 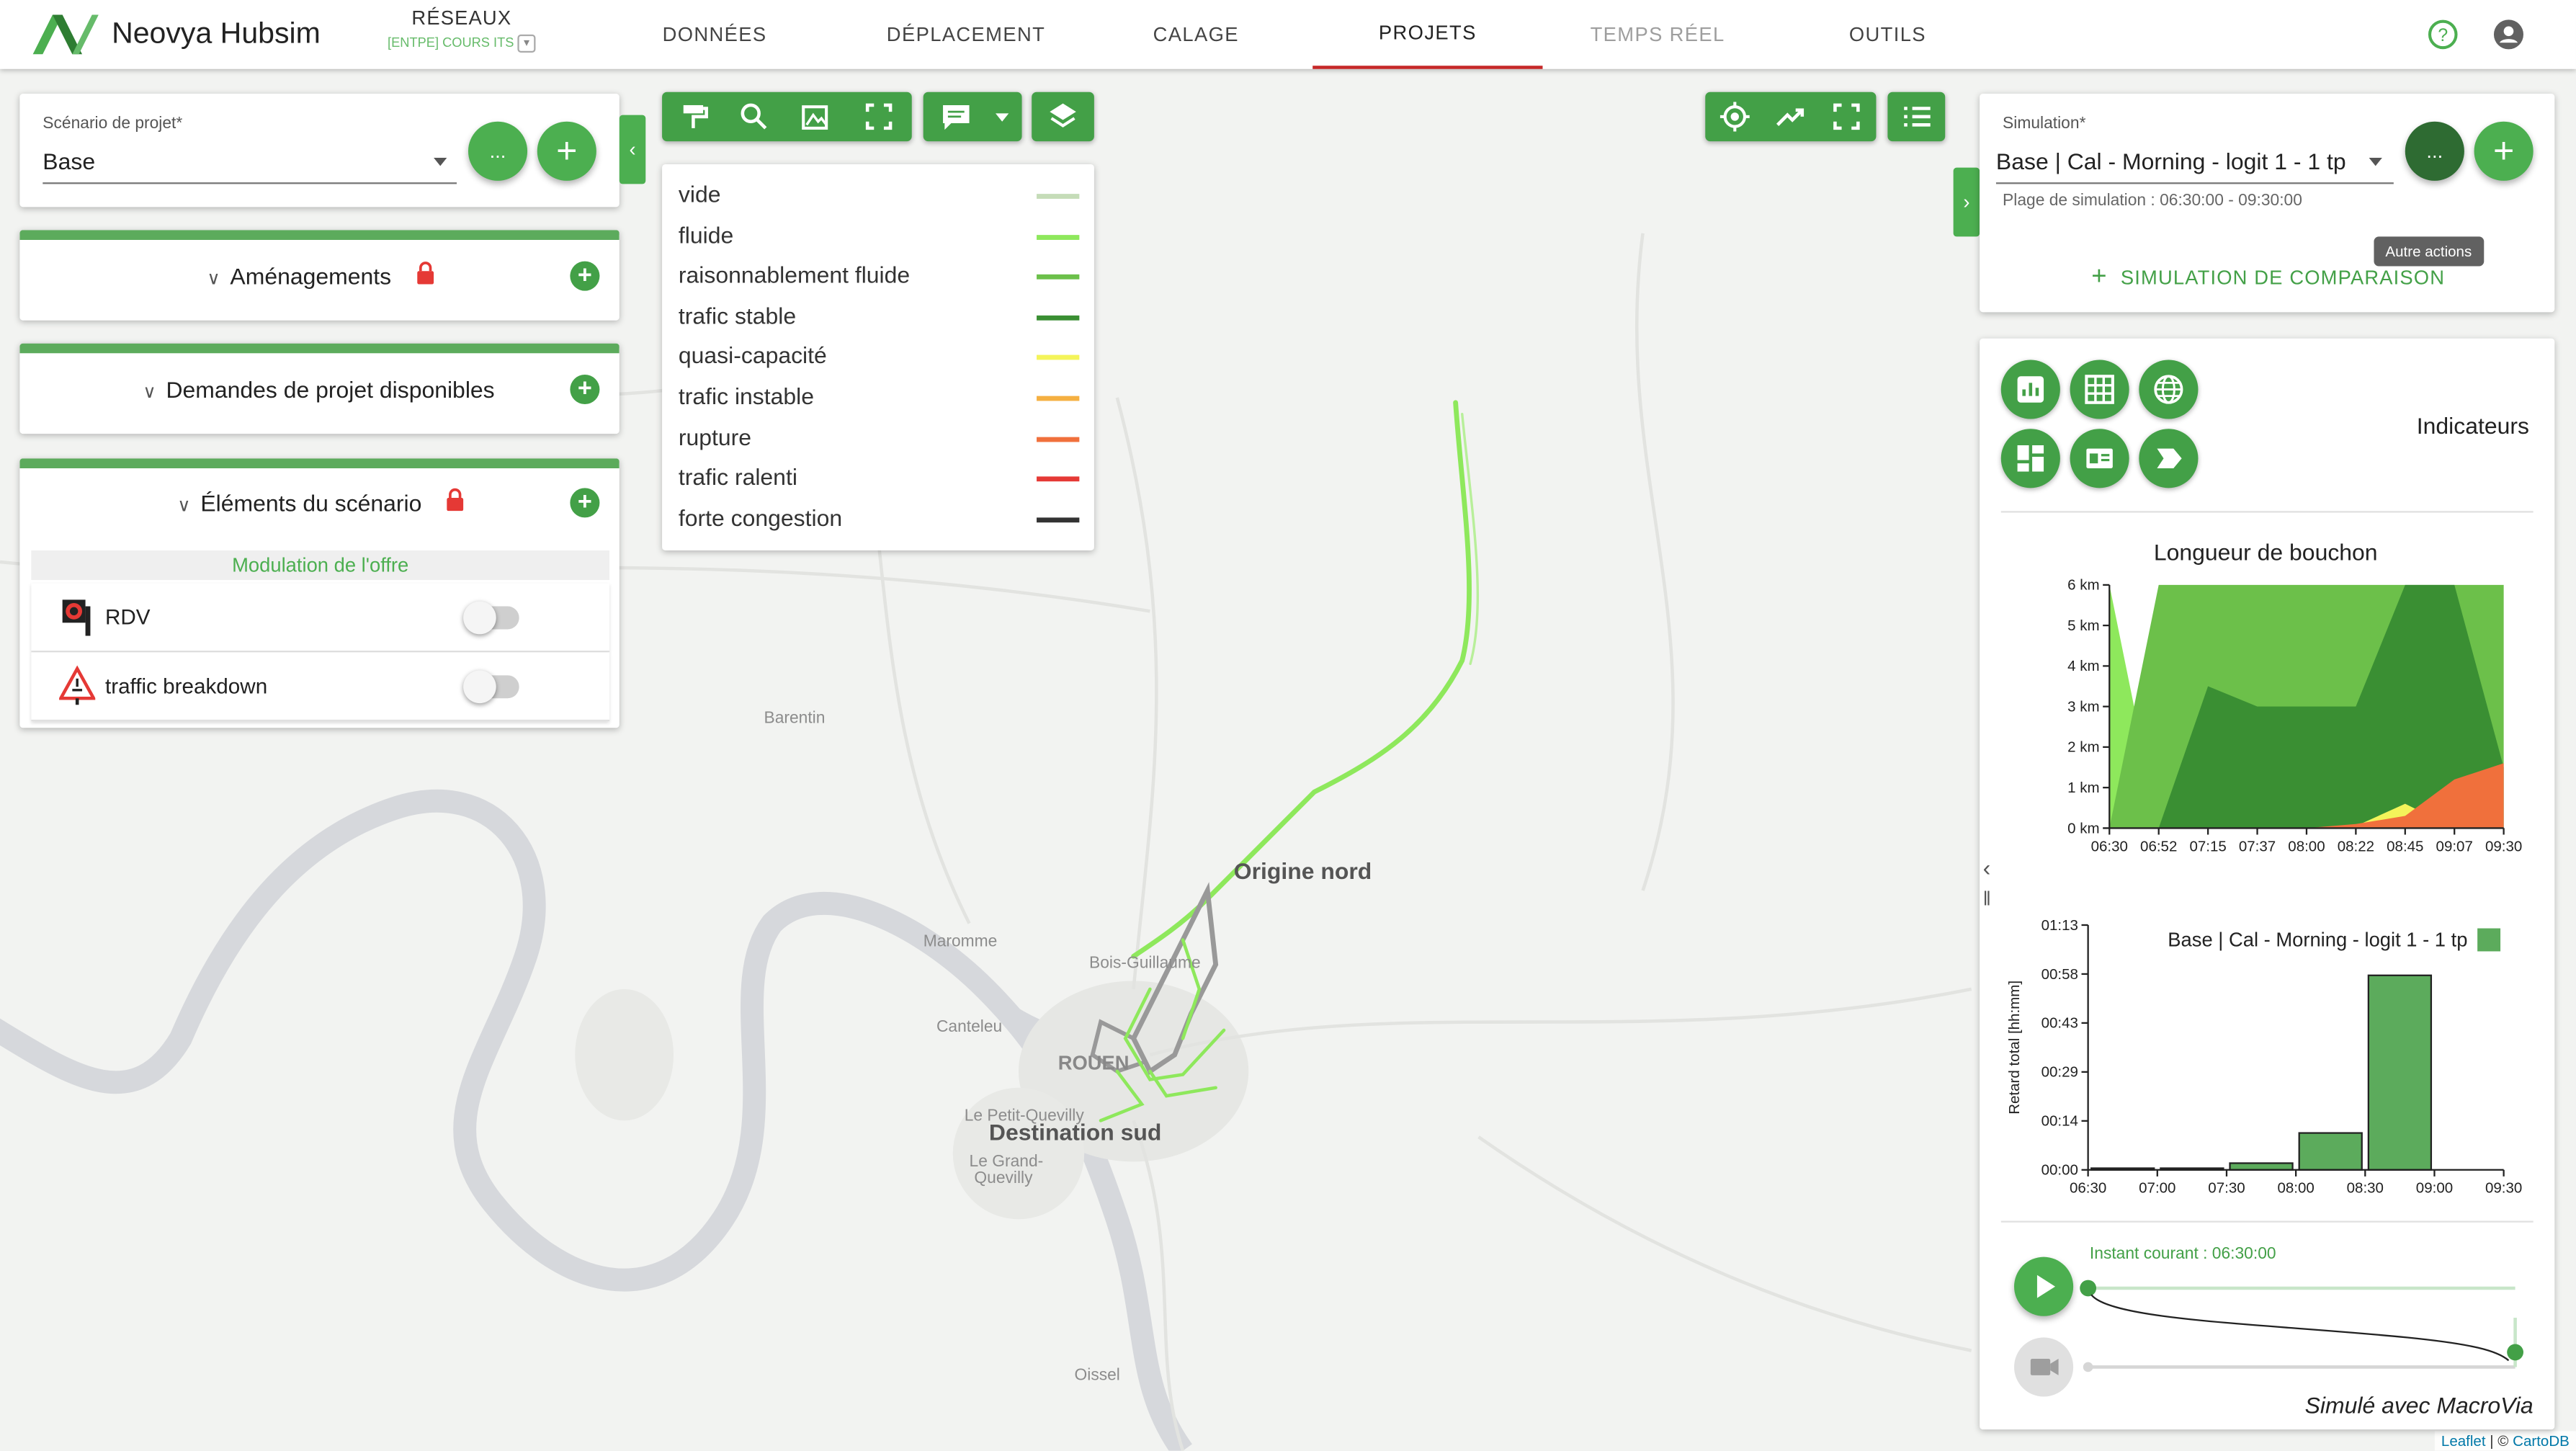 I want to click on fullscreen-button, so click(x=878, y=116).